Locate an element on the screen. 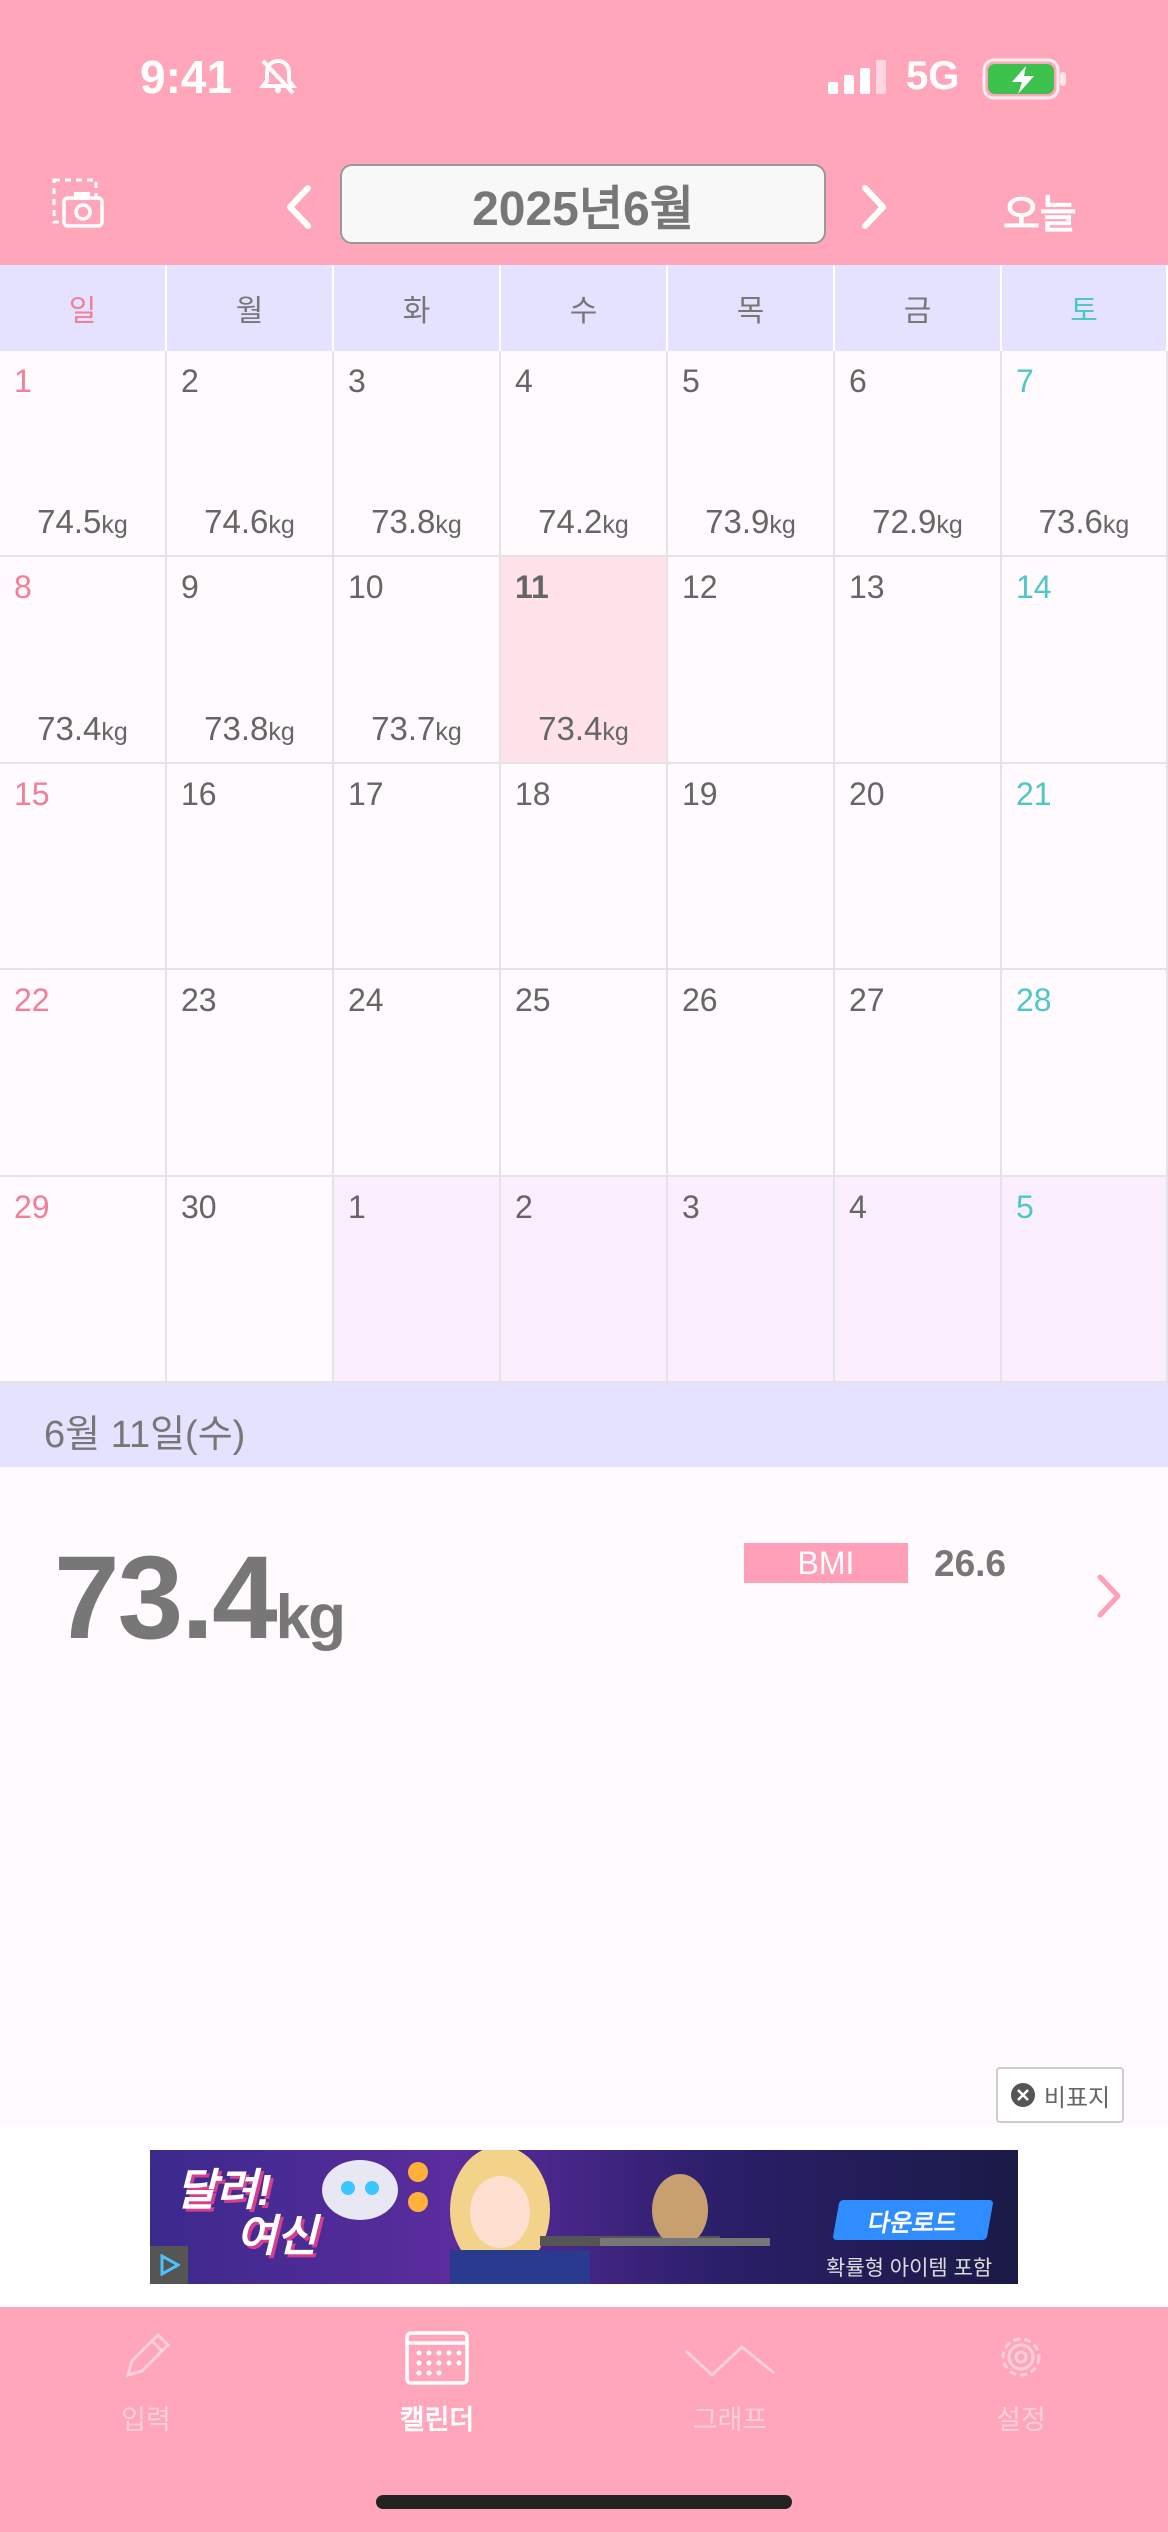 The image size is (1168, 2532). day-number: 9 is located at coordinates (190, 587).